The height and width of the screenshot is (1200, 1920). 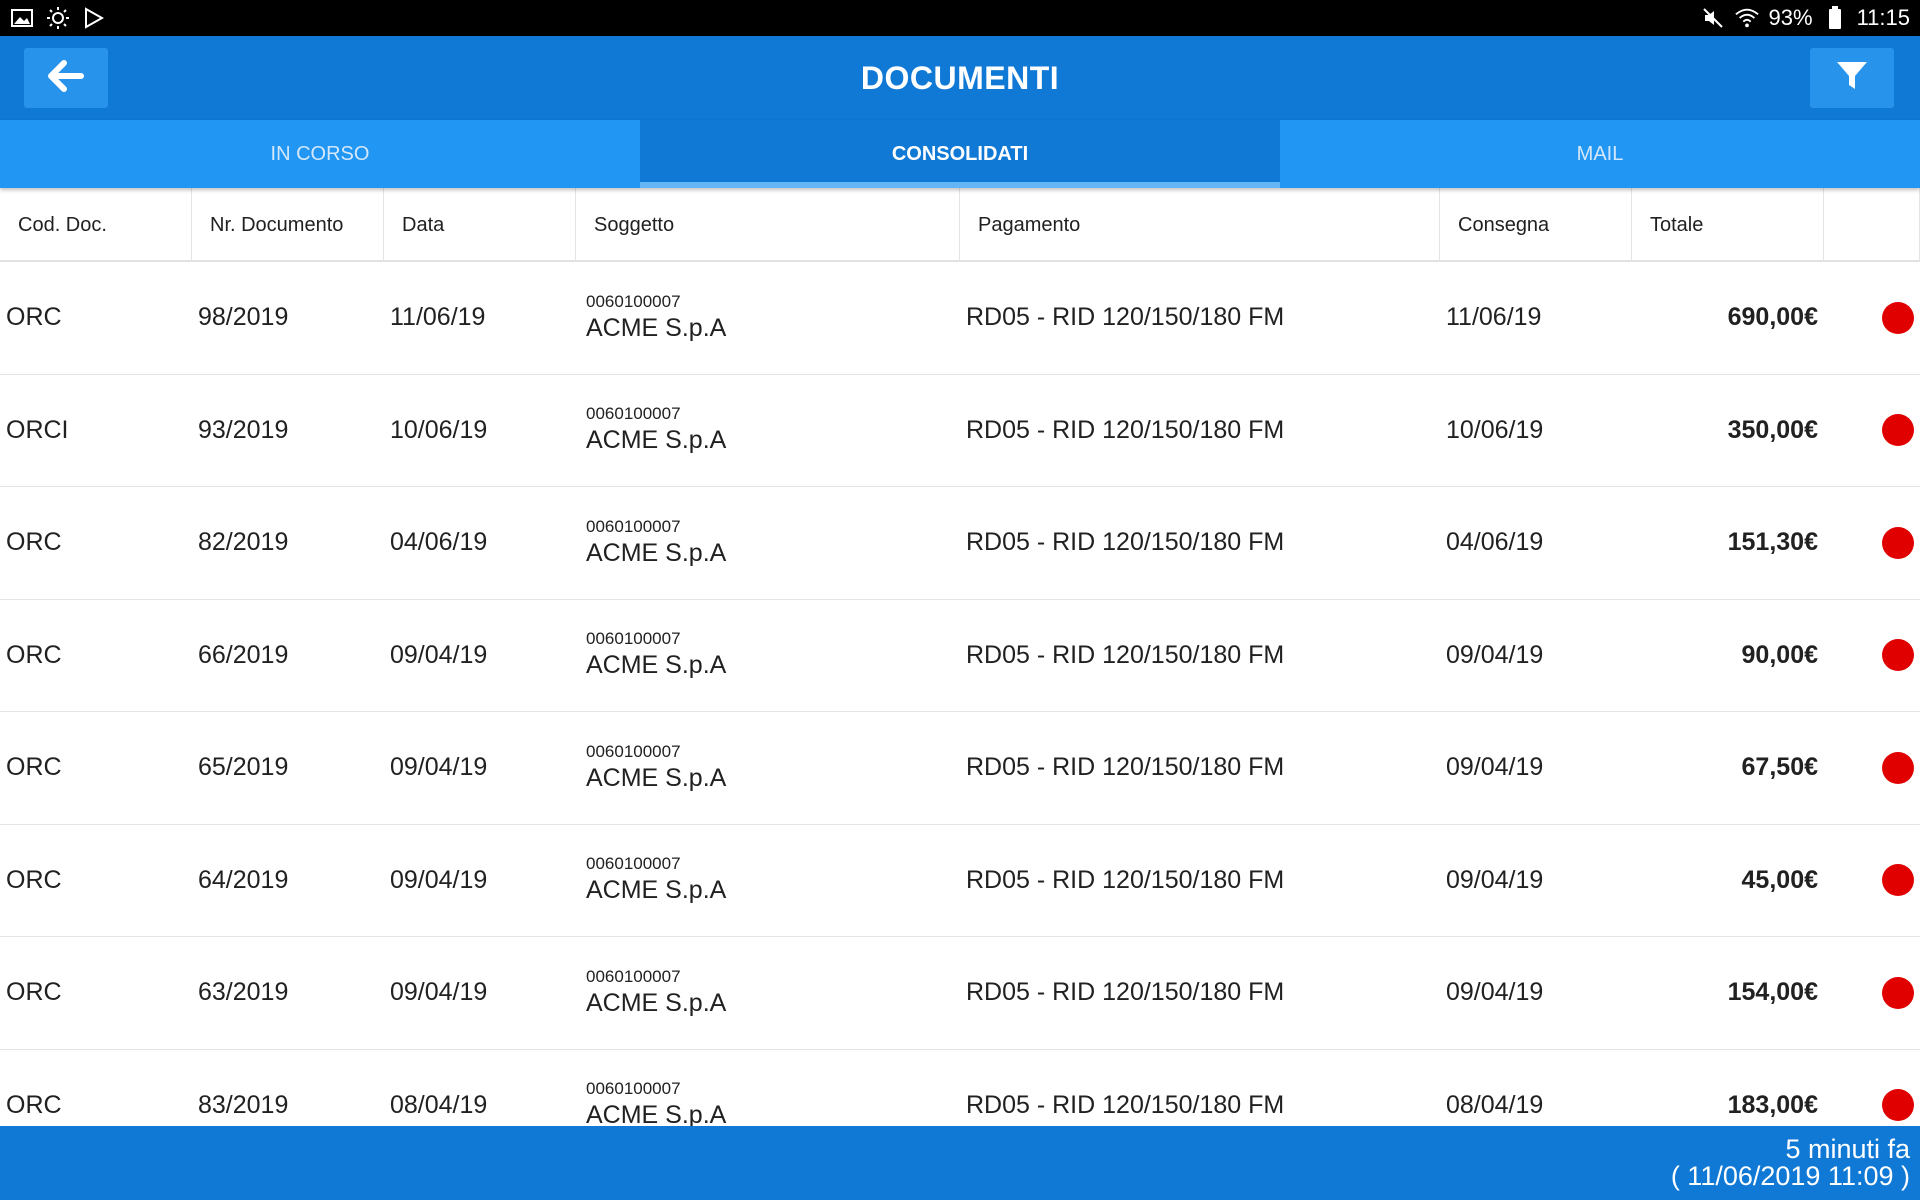 I want to click on cell-nr-documento: 65/2019, so click(x=243, y=767).